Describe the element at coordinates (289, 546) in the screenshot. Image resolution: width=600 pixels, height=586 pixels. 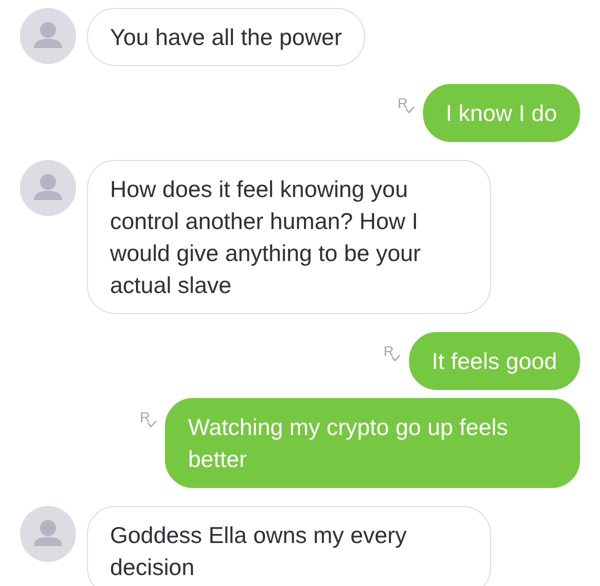
I see `message-bubble: Goddess Ella owns my every decision` at that location.